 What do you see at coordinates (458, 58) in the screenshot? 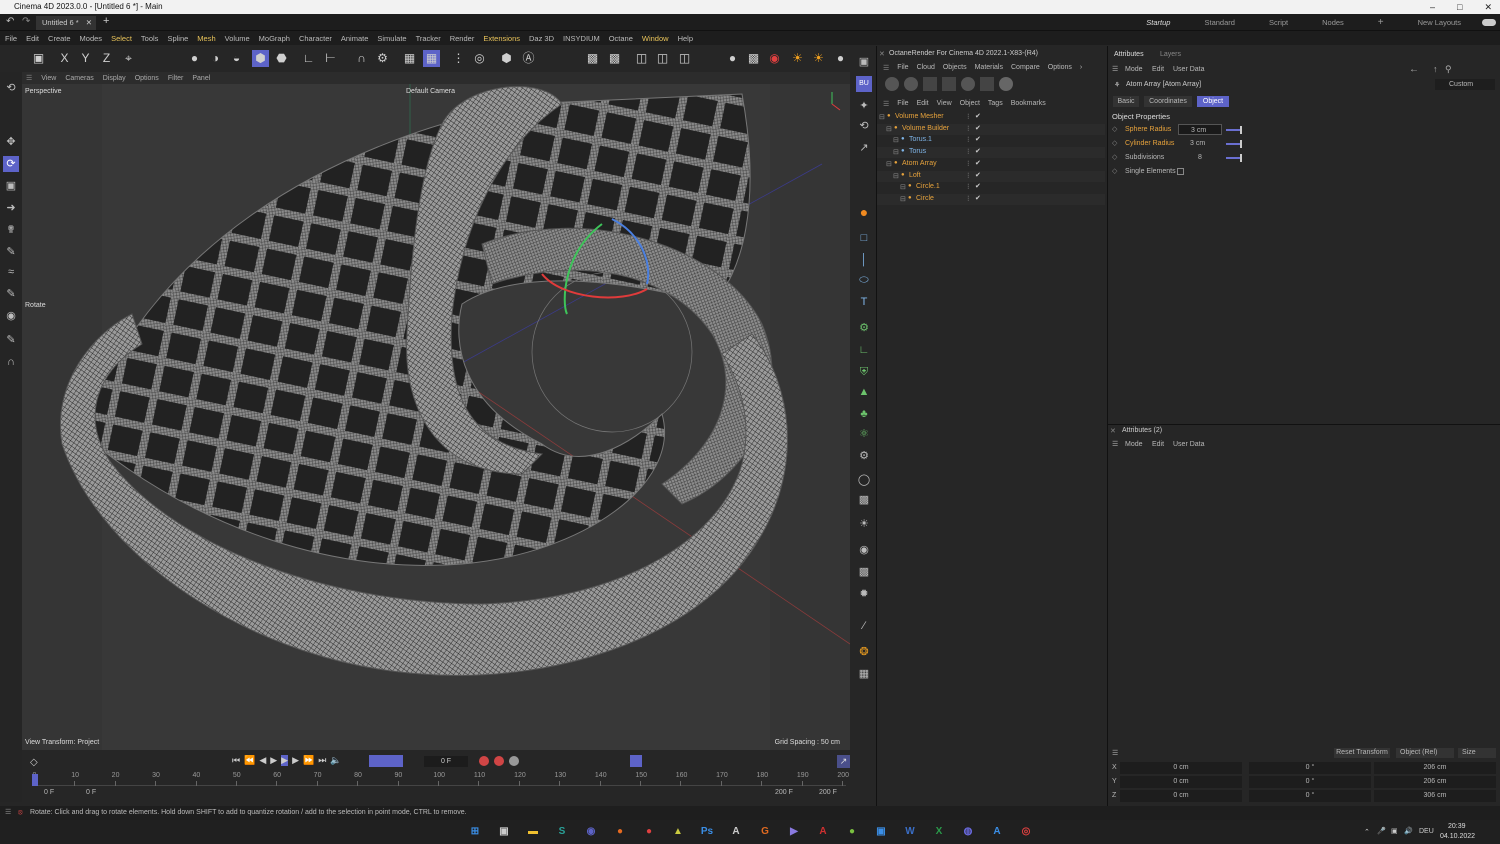
I see `dots-icon: ⋮` at bounding box center [458, 58].